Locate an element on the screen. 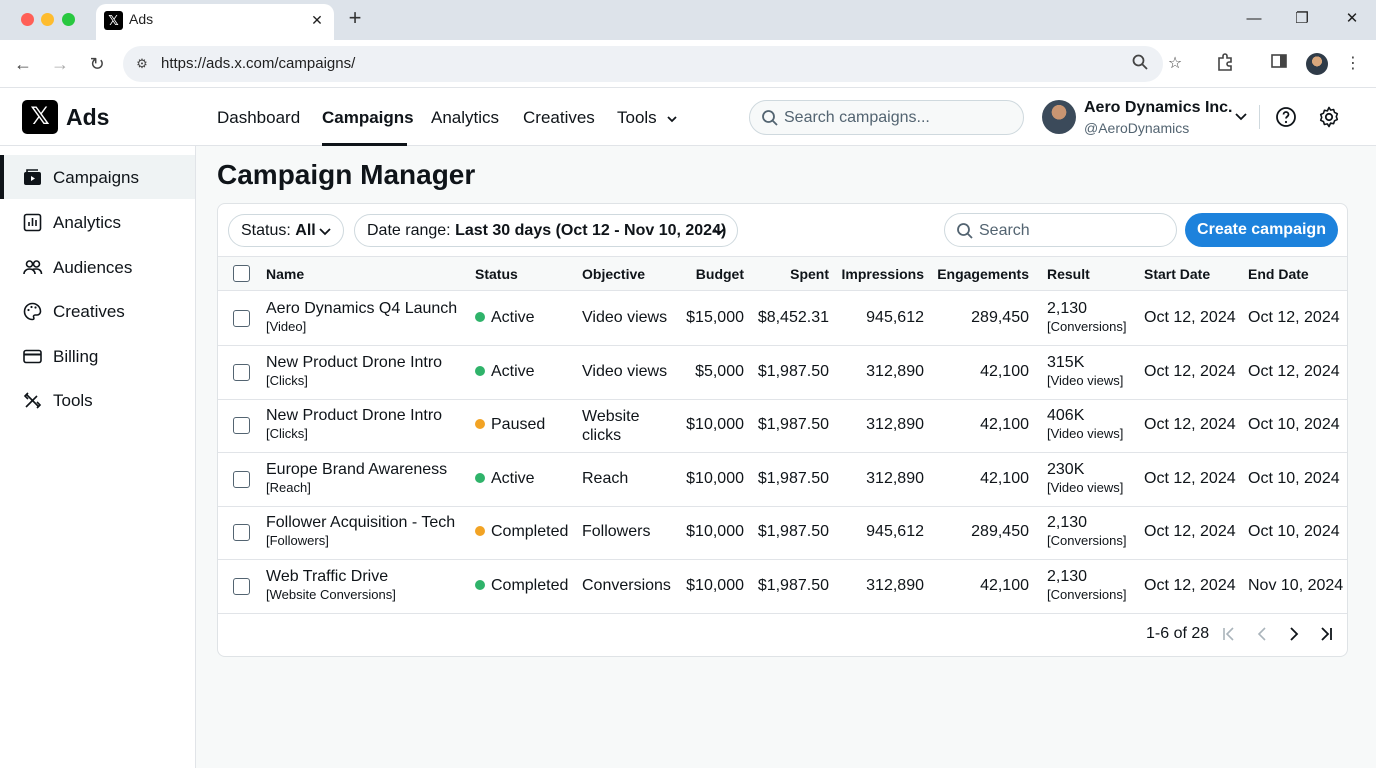 The width and height of the screenshot is (1376, 768). result-value: 2,130 is located at coordinates (1067, 576).